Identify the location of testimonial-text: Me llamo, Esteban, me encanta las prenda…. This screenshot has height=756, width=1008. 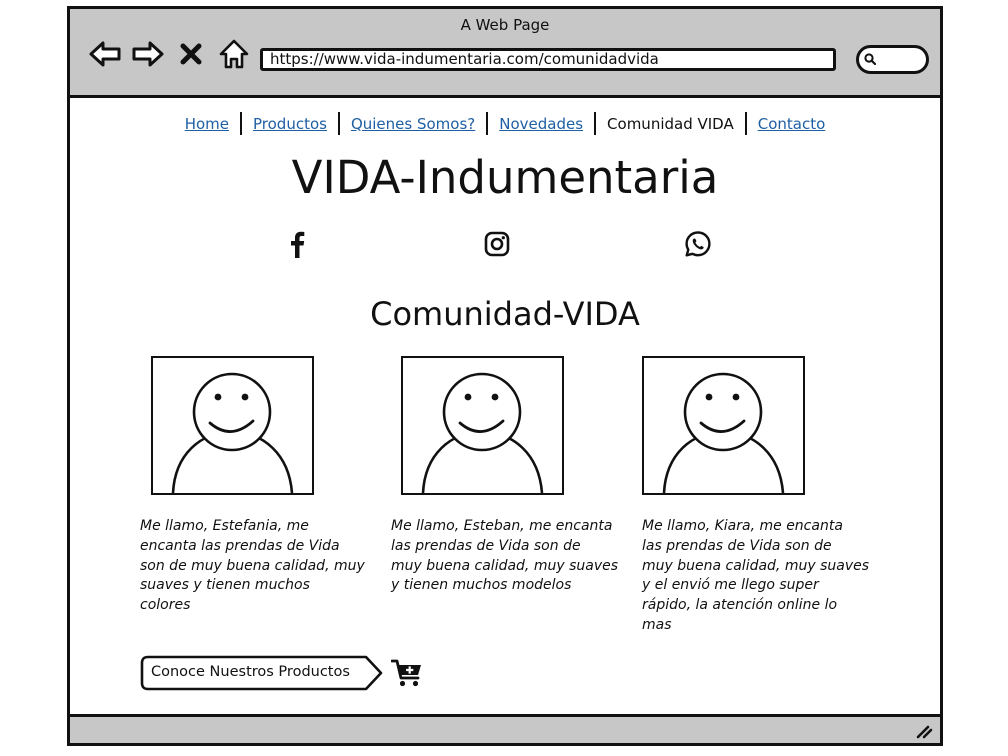
(509, 556).